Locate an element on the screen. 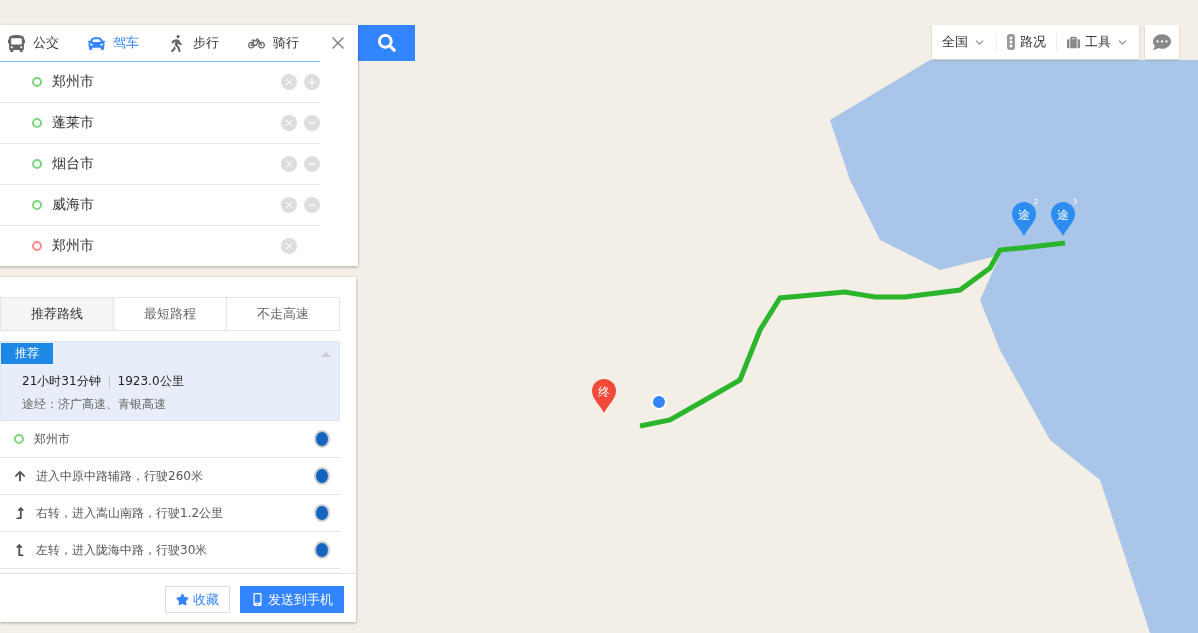  travel-mode-tab: 骑行 is located at coordinates (280, 43).